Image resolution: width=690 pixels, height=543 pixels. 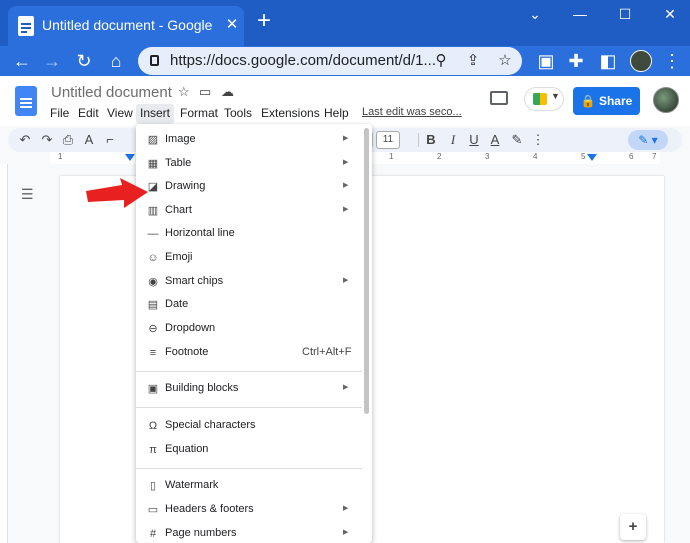 What do you see at coordinates (431, 140) in the screenshot?
I see `bold-icon: B` at bounding box center [431, 140].